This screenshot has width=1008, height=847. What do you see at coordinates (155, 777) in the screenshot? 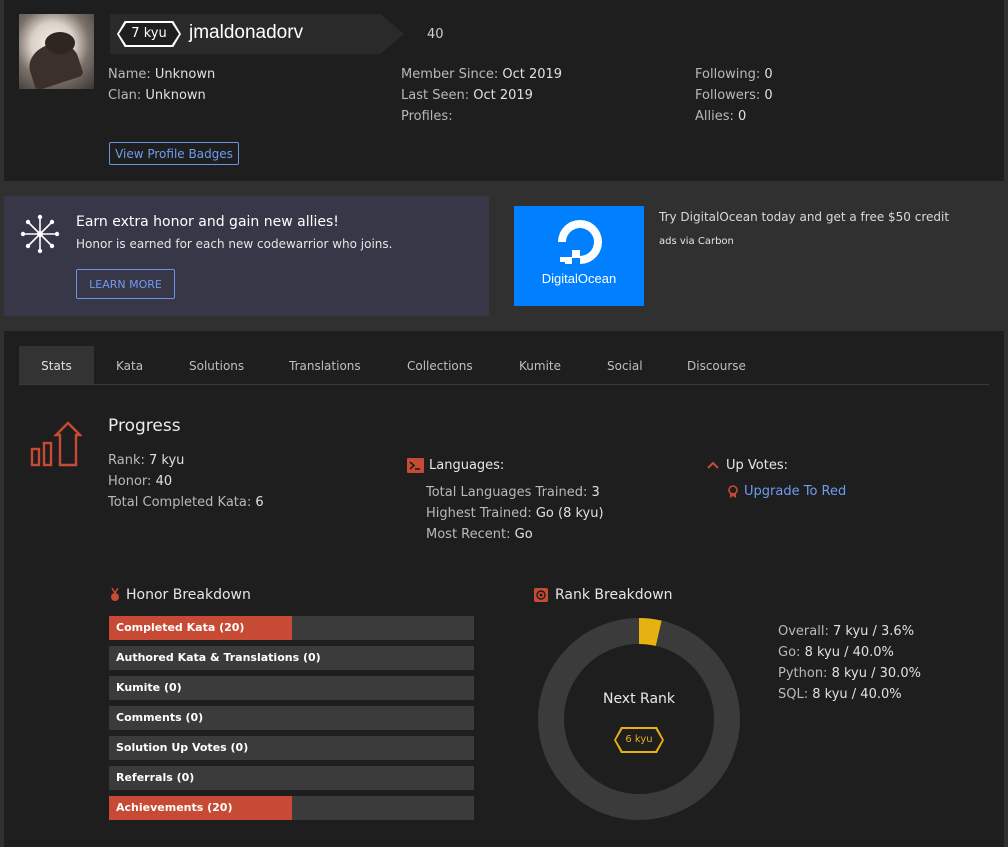
I see `honor-bar-label: Referrals (0)` at bounding box center [155, 777].